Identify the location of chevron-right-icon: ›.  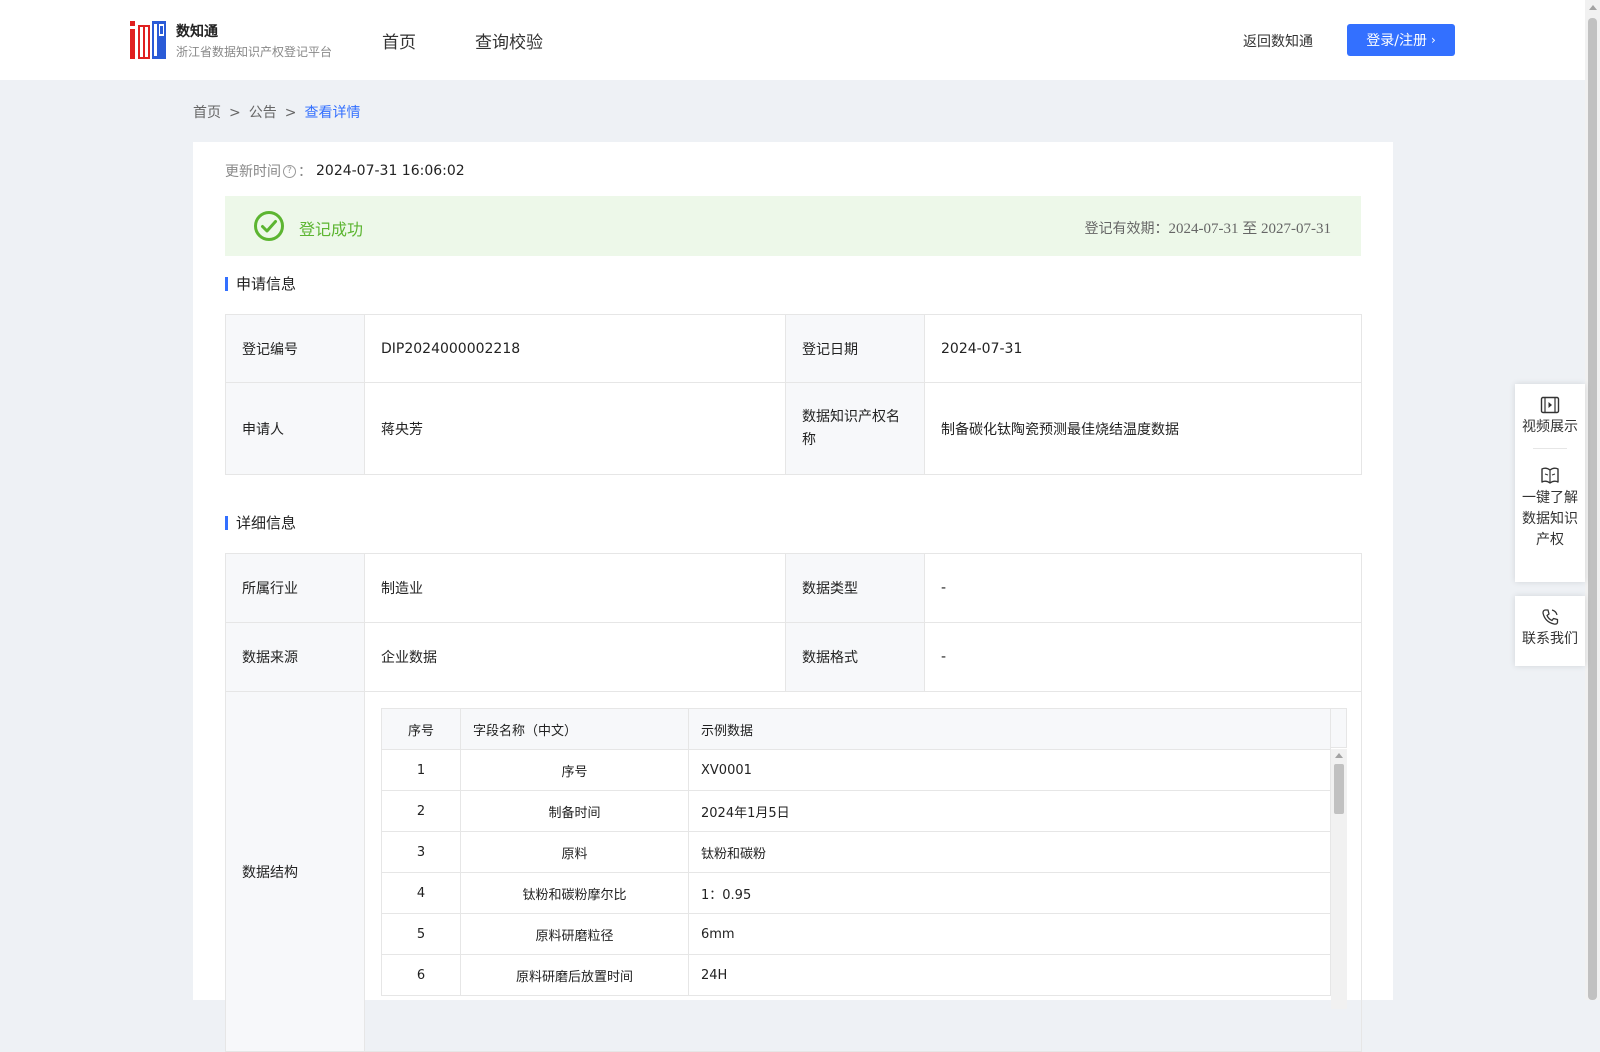
(1433, 40).